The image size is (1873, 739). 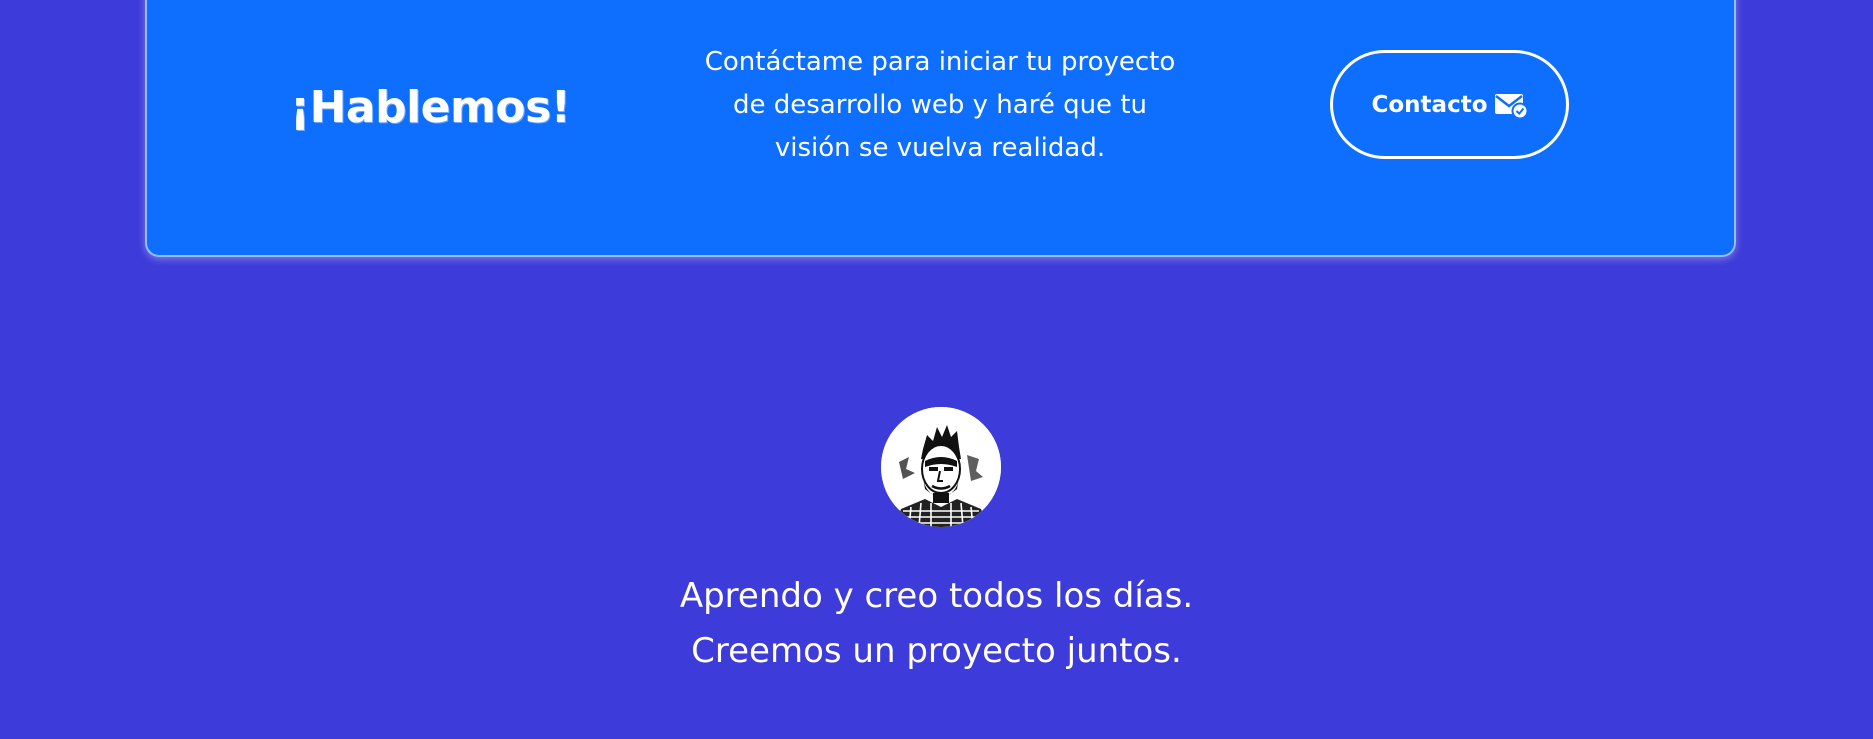 I want to click on mail-check-icon, so click(x=1511, y=105).